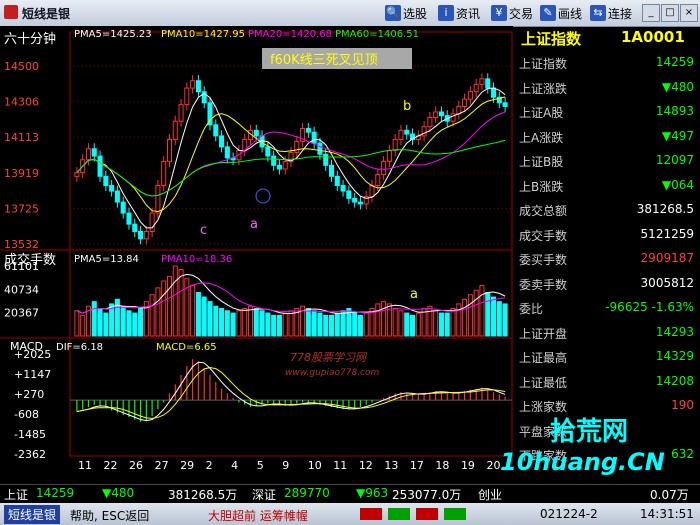 The height and width of the screenshot is (525, 700). I want to click on x-tick-label: 18, so click(442, 465).